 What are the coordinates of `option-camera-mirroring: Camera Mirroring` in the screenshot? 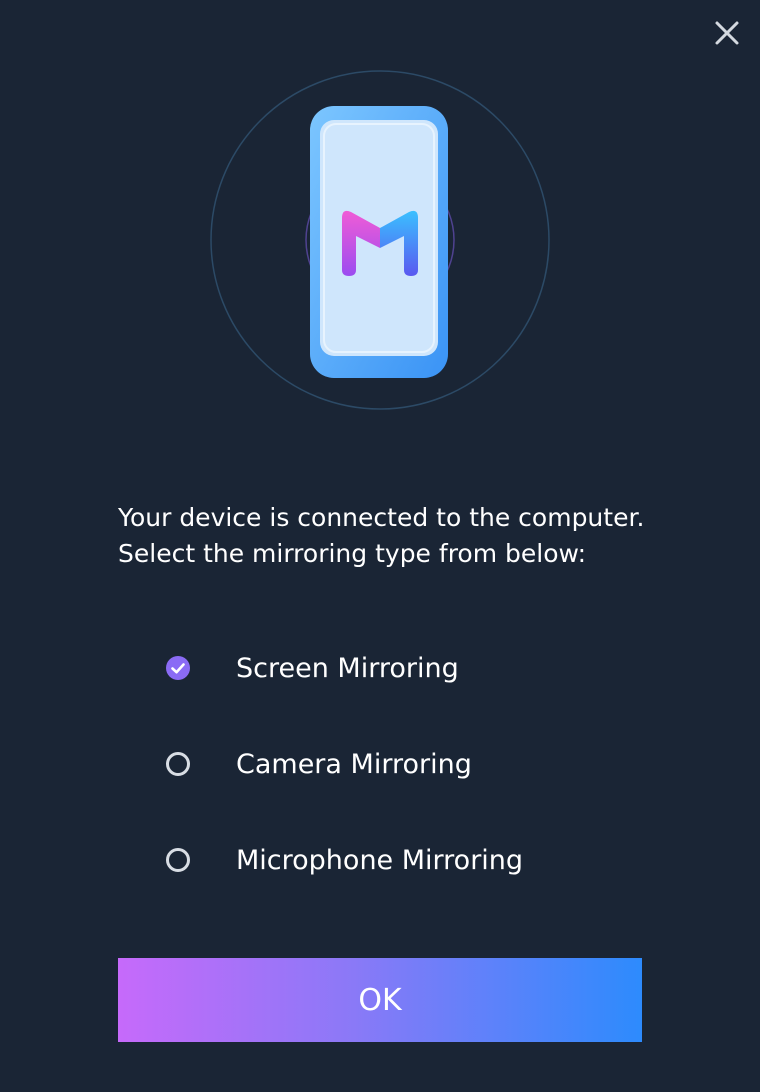 It's located at (426, 764).